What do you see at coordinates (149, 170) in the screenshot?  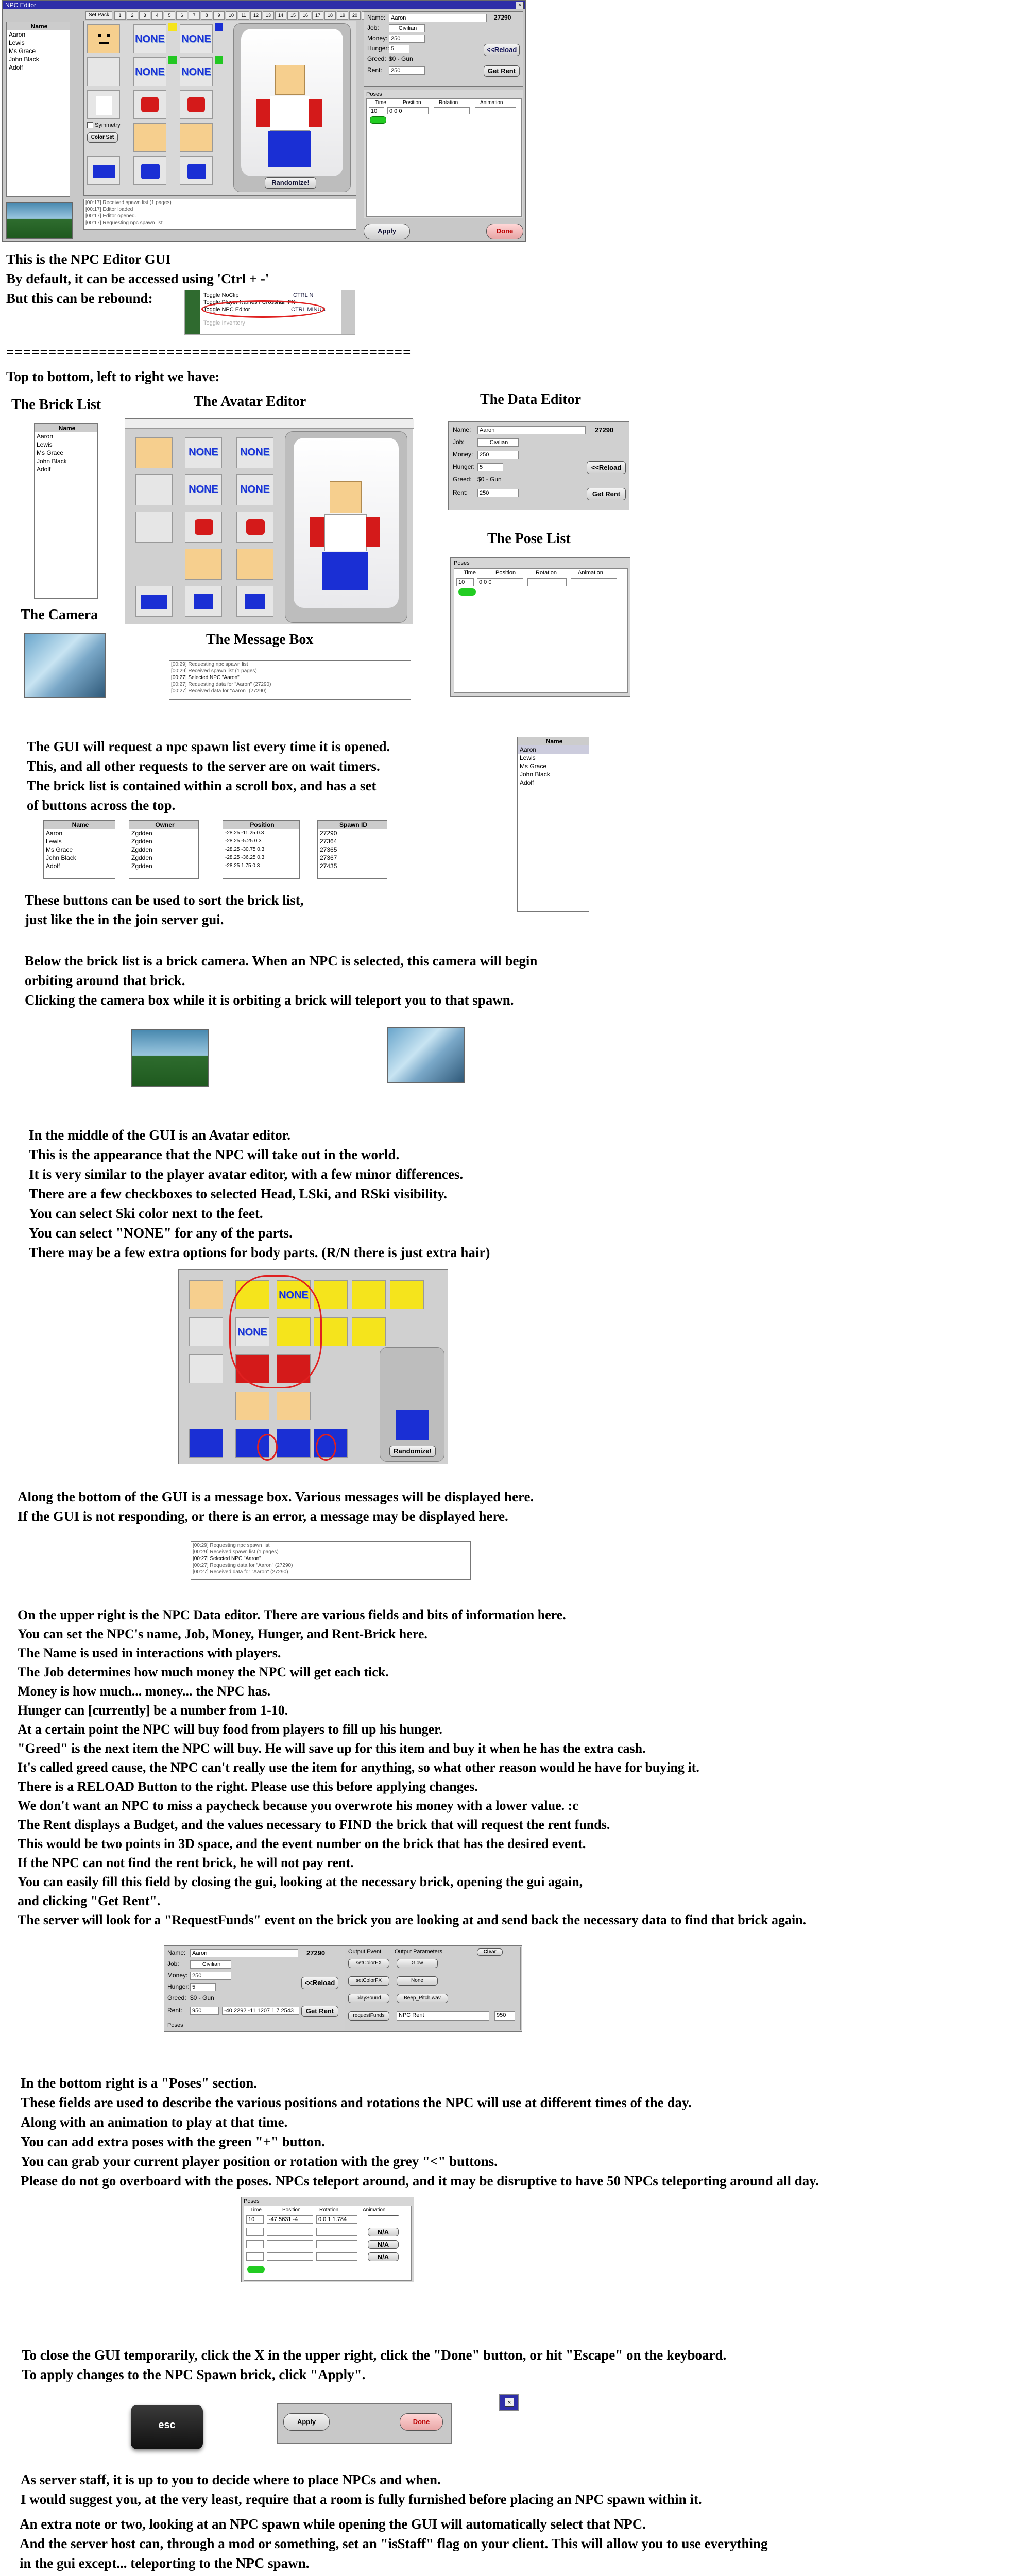 I see `left-leg-option` at bounding box center [149, 170].